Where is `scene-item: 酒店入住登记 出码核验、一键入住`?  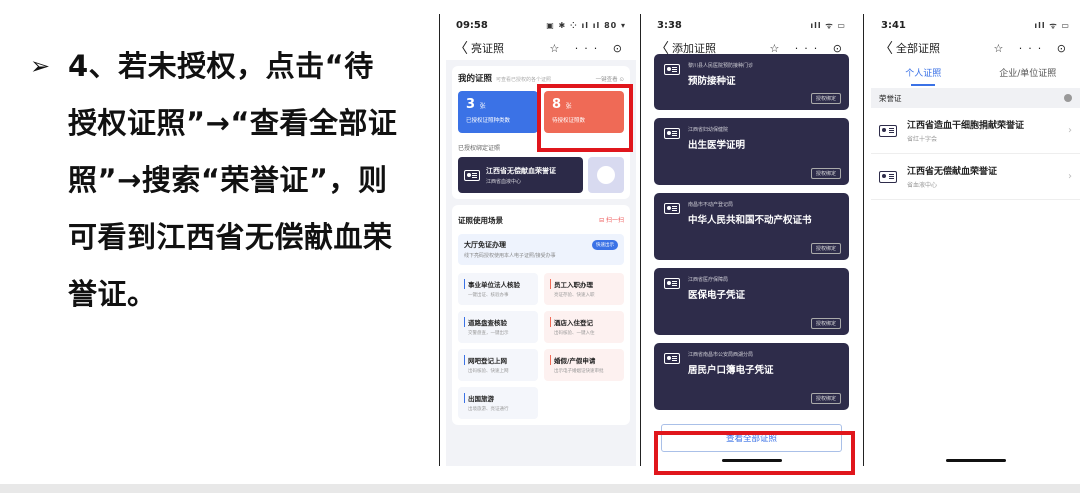 scene-item: 酒店入住登记 出码核验、一键入住 is located at coordinates (584, 327).